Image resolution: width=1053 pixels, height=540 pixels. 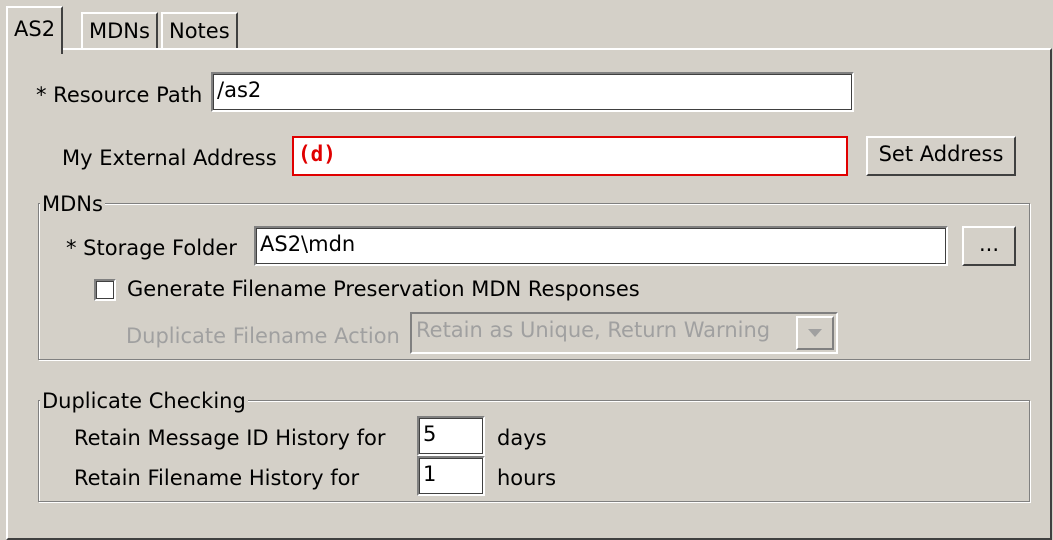 What do you see at coordinates (532, 92) in the screenshot?
I see `resource-path-field: /as2` at bounding box center [532, 92].